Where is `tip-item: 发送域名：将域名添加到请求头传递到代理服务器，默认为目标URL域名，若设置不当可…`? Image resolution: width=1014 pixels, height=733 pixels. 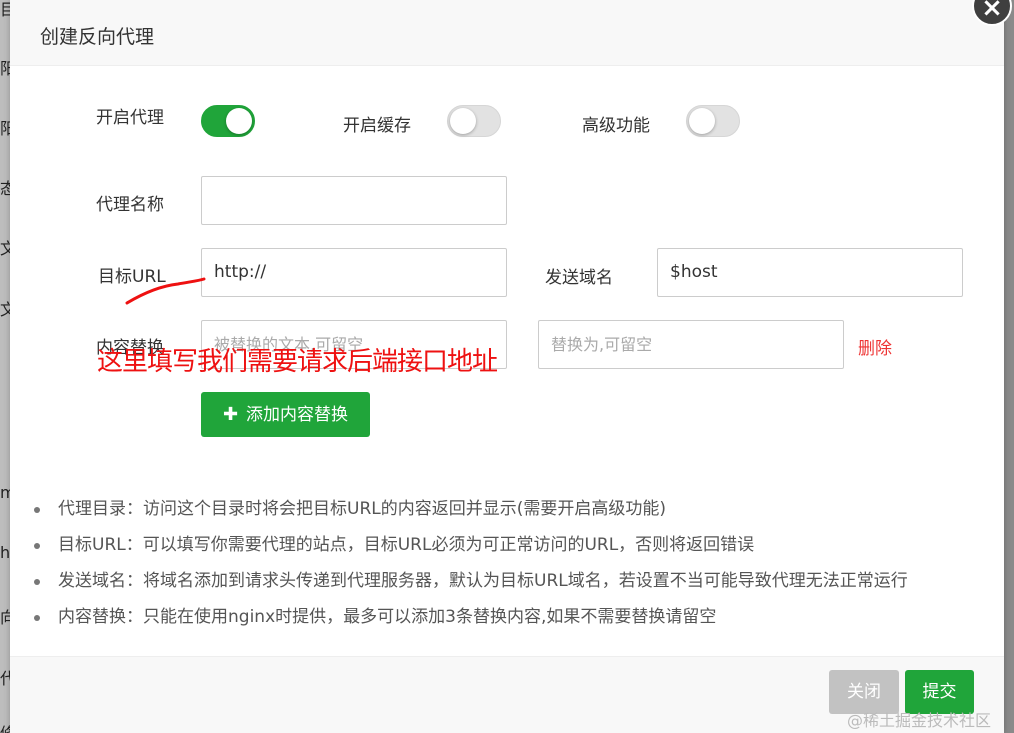 tip-item: 发送域名：将域名添加到请求头传递到代理服务器，默认为目标URL域名，若设置不当可… is located at coordinates (471, 582).